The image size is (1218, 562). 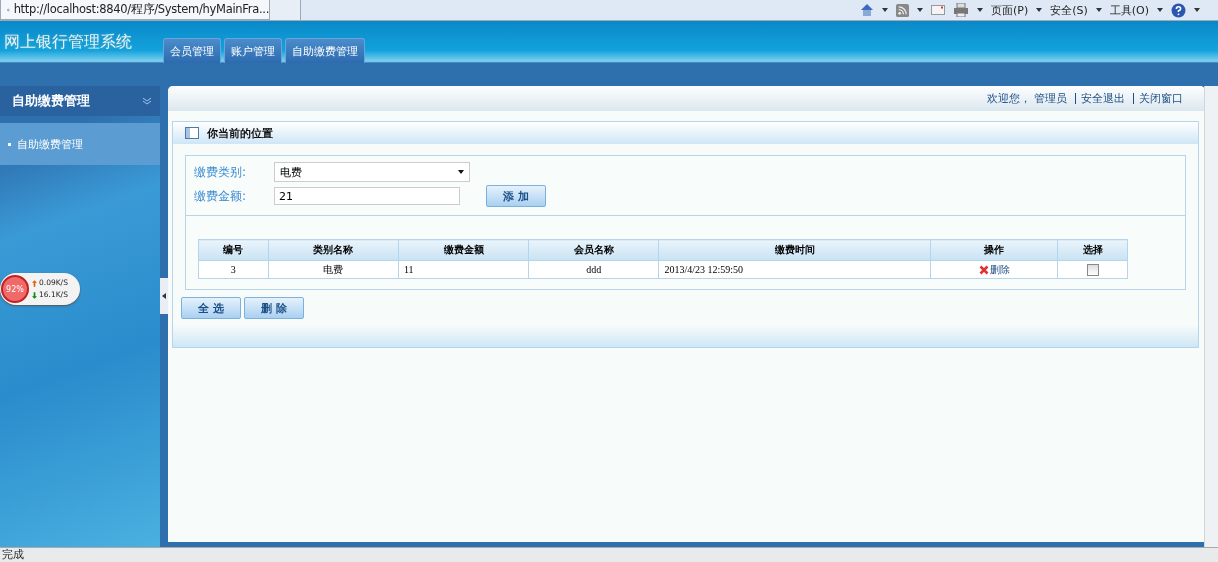 I want to click on user-name: 管理员, so click(x=1050, y=98).